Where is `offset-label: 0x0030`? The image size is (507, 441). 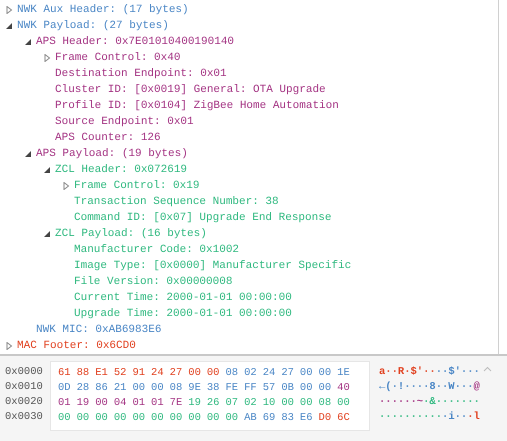 offset-label: 0x0030 is located at coordinates (24, 417).